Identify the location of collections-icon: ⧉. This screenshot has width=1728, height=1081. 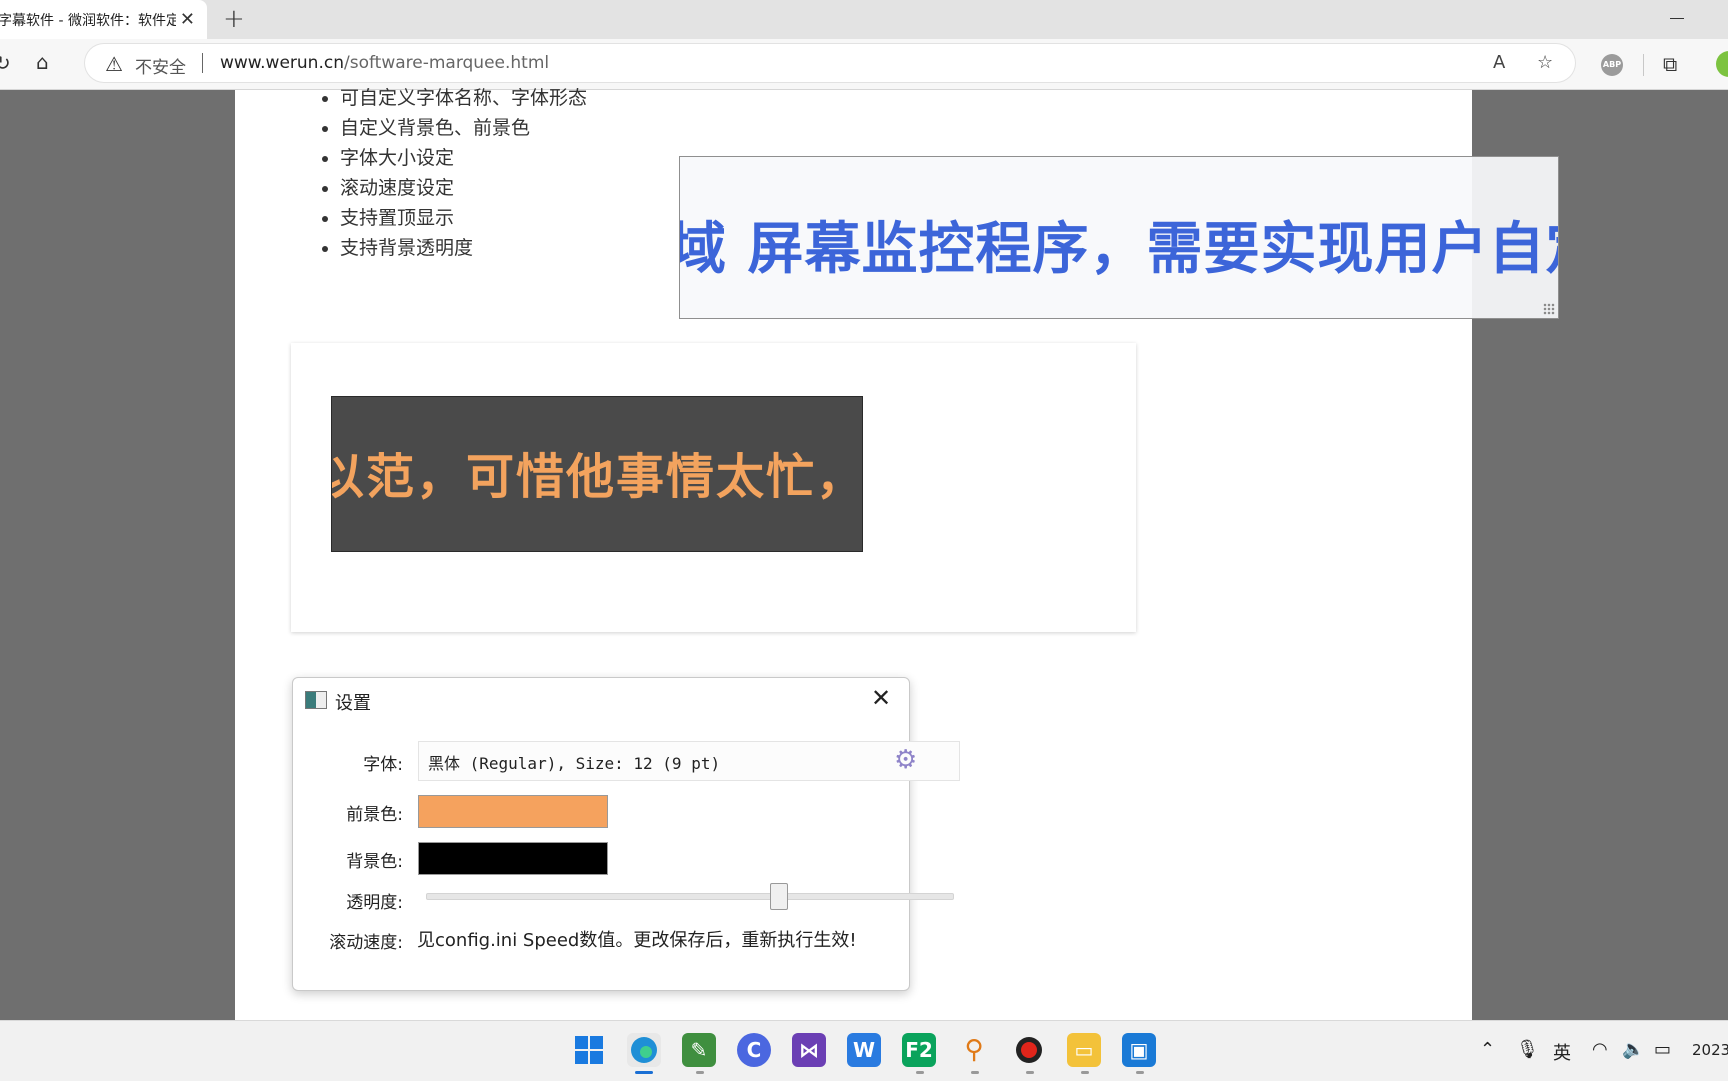
(1670, 64).